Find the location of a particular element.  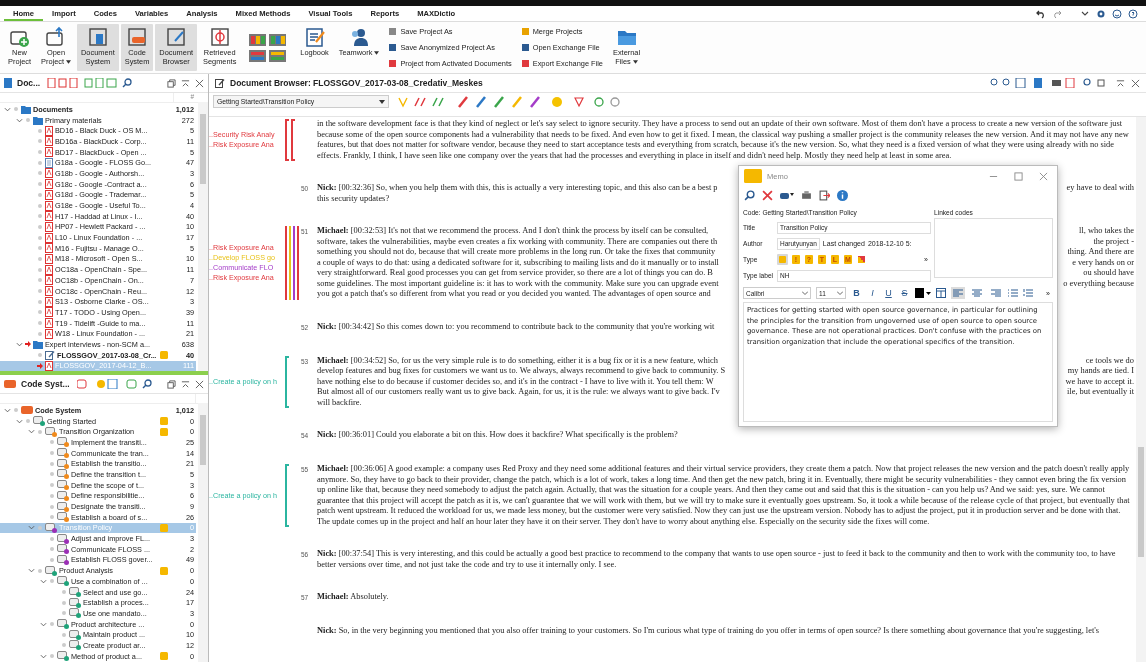

text-color-icon is located at coordinates (923, 293).